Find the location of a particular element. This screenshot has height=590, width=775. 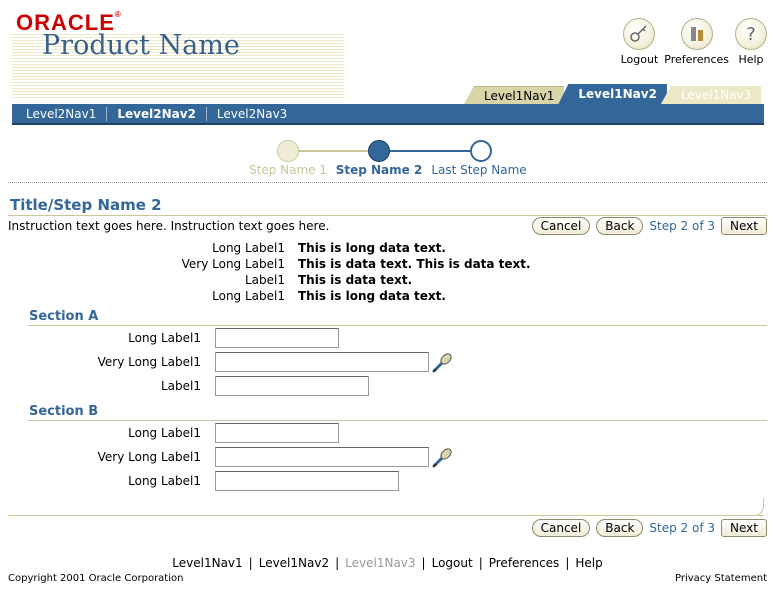

preferences-button: Preferences is located at coordinates (696, 42).